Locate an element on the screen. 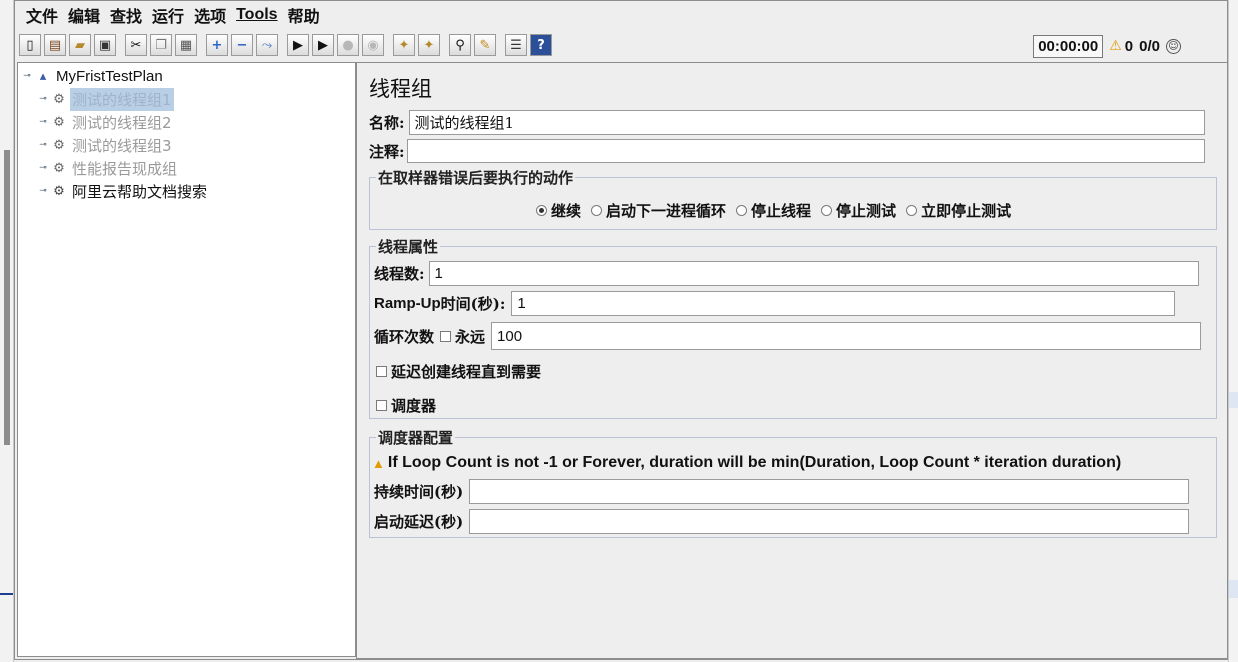 The height and width of the screenshot is (662, 1238). tree-item: ⊸ ⚙ 性能报告现成组 is located at coordinates (107, 168).